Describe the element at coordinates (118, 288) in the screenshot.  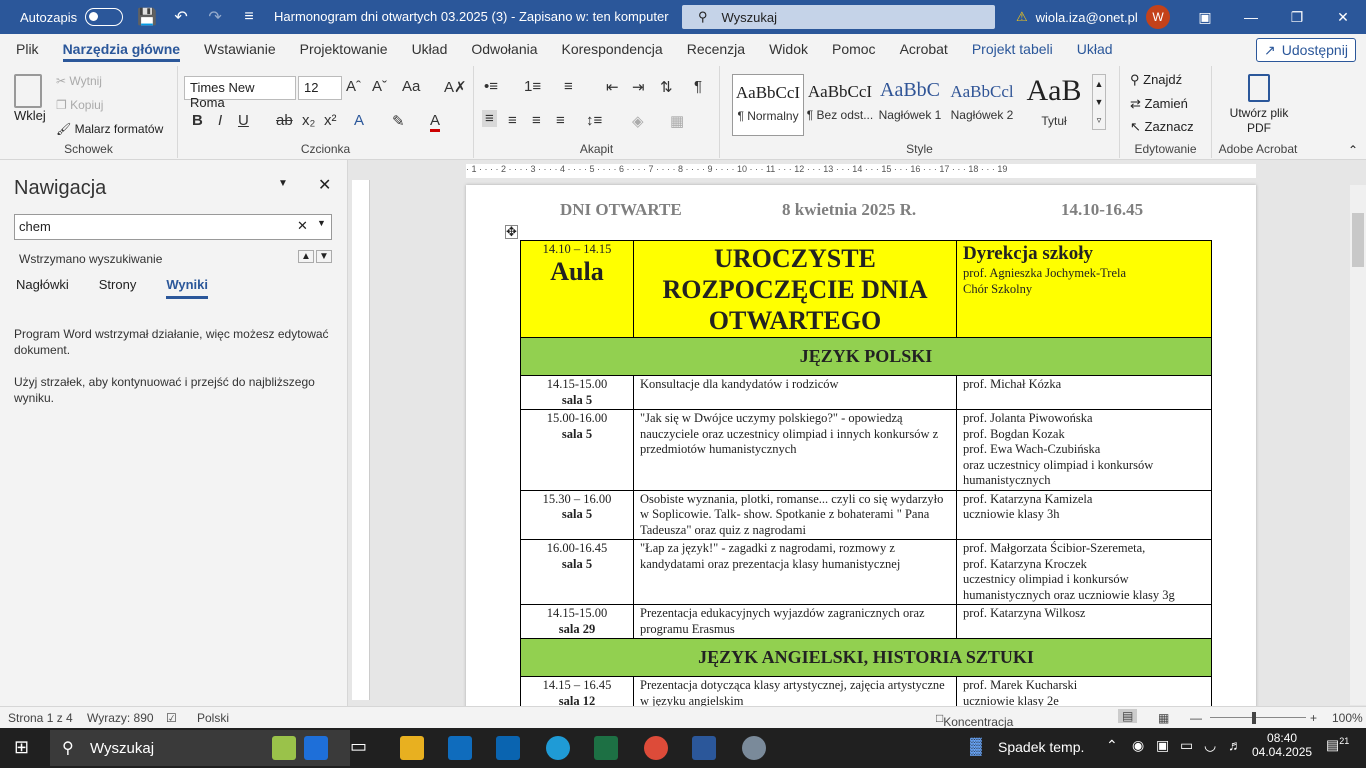
I see `nav-tab-pages: Strony` at that location.